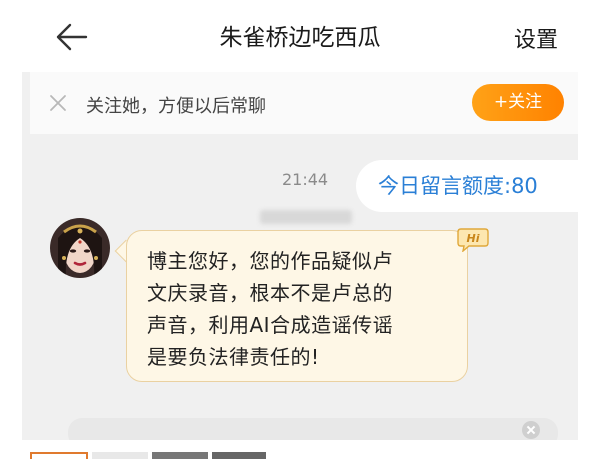 This screenshot has width=599, height=459. I want to click on message-line: 是要负法律责任的!, so click(233, 357).